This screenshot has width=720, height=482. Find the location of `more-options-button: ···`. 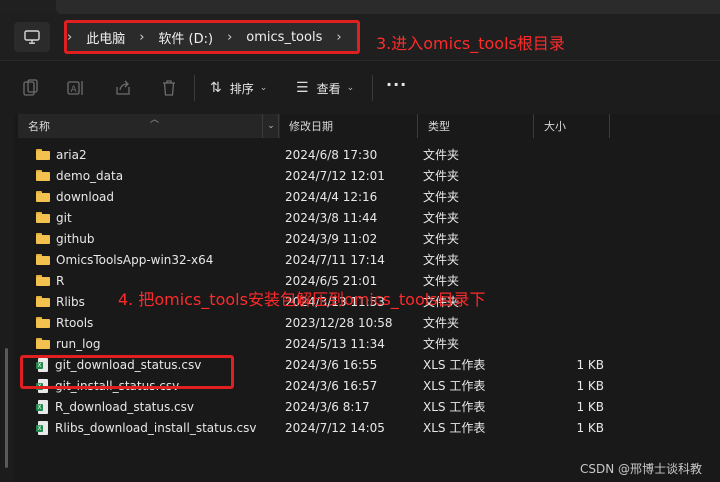

more-options-button: ··· is located at coordinates (396, 84).